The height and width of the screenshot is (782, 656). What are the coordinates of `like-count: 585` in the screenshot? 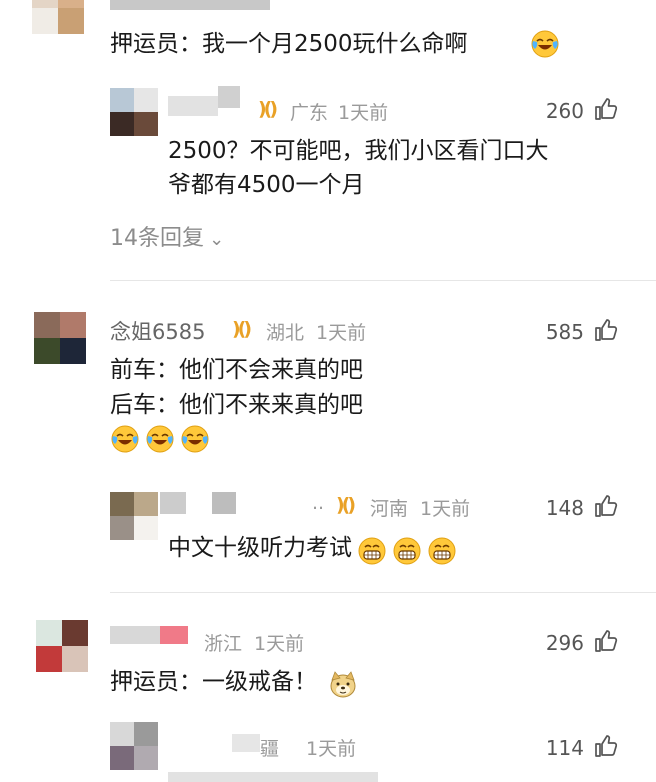 It's located at (564, 332).